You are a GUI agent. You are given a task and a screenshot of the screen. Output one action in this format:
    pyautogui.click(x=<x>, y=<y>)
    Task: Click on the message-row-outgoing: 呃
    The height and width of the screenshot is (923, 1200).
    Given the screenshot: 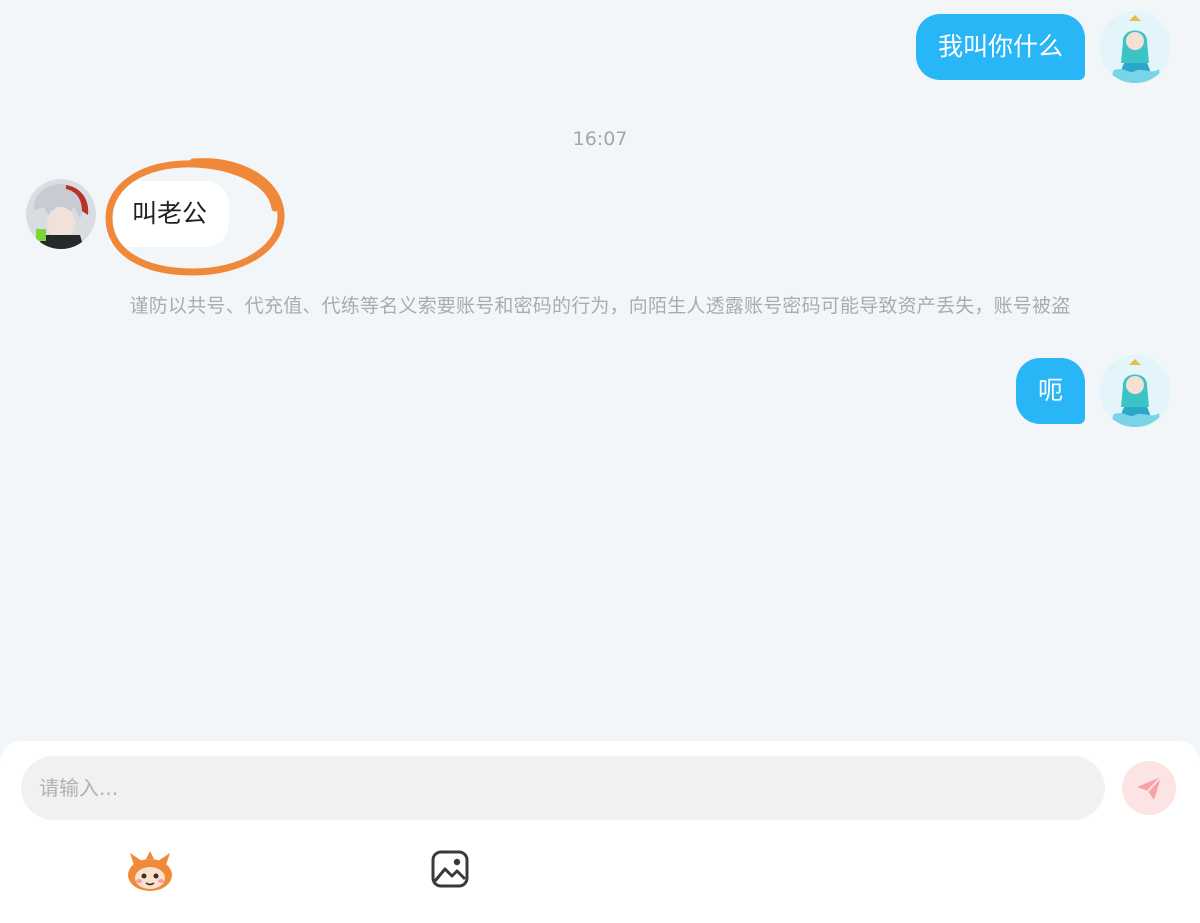 What is the action you would take?
    pyautogui.click(x=1093, y=391)
    